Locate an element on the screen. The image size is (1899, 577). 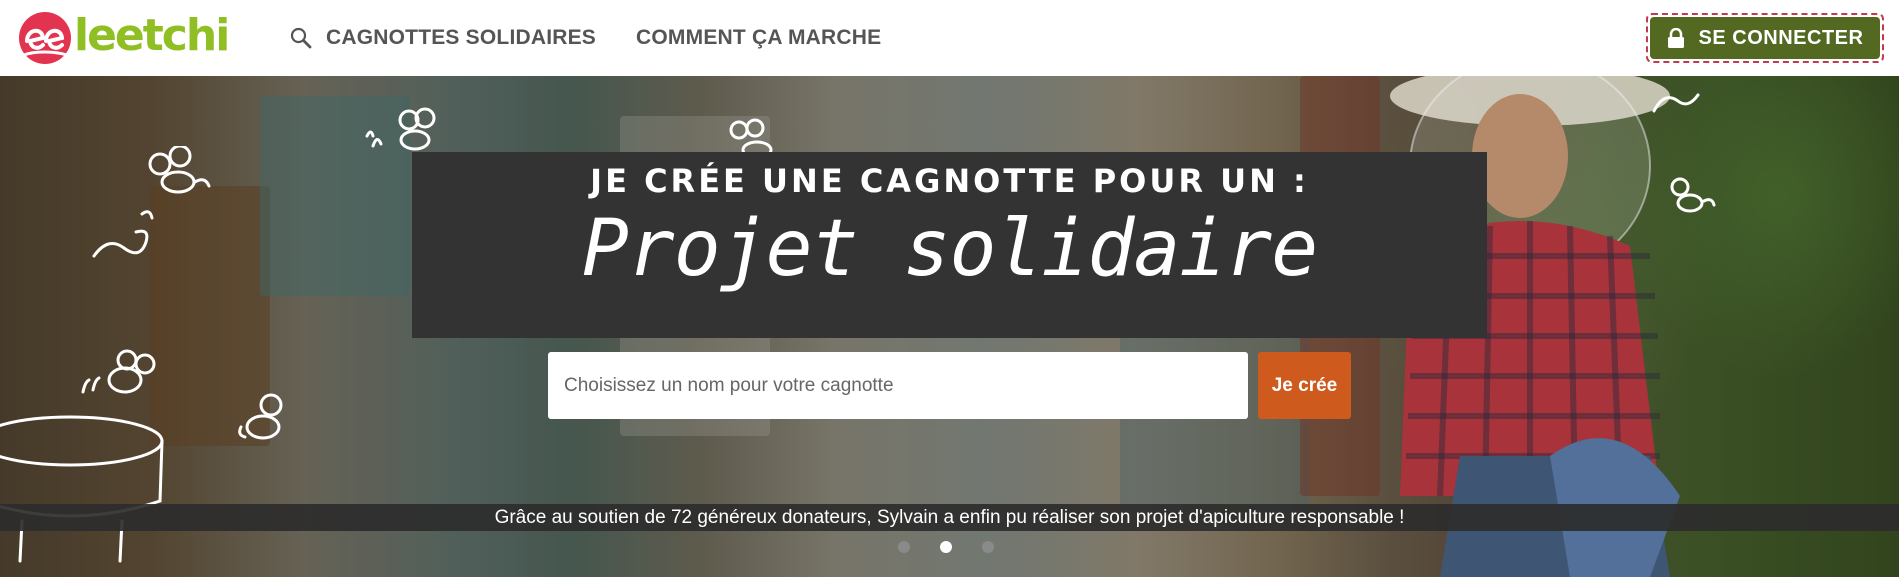
leetchi-logo: leetchi is located at coordinates (124, 38).